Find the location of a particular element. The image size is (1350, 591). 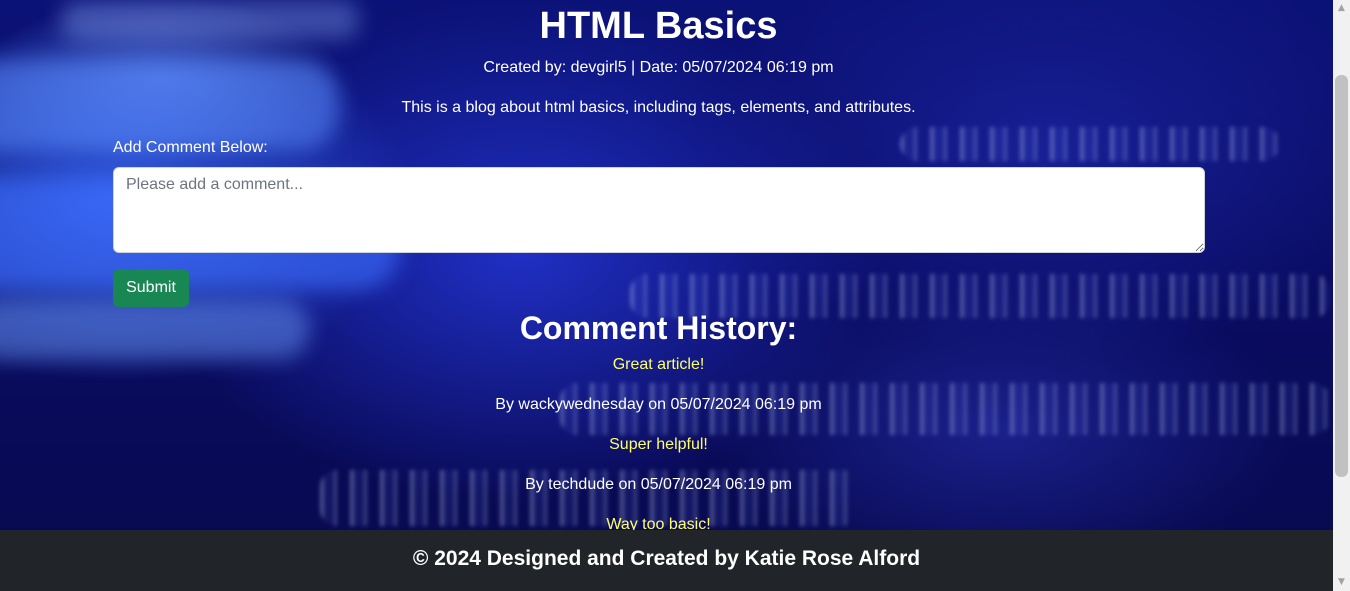

scroll-up-arrow-icon: ▲ is located at coordinates (1341, 8).